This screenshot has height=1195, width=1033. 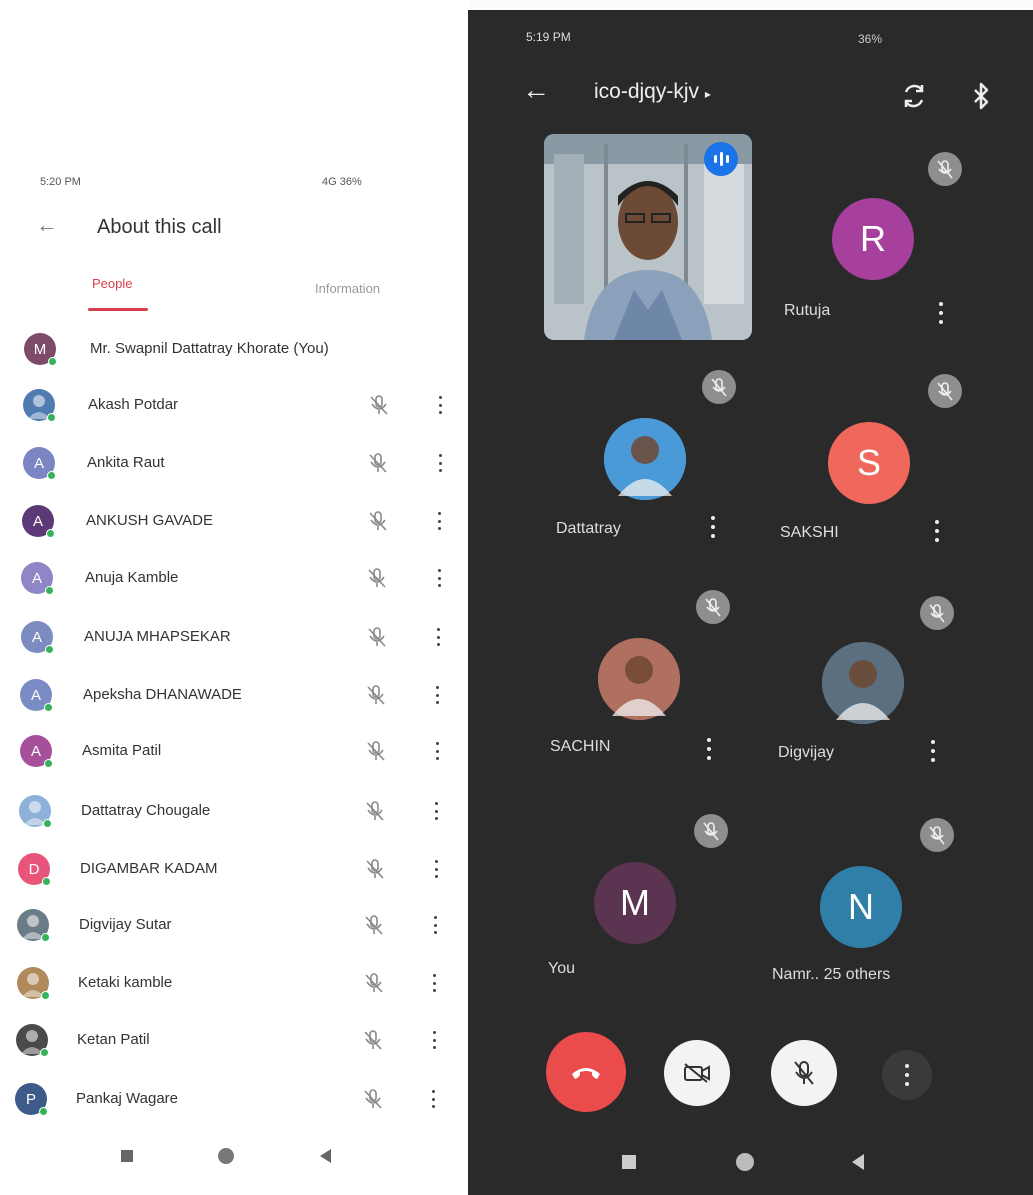 I want to click on status-time: 5:20 PM, so click(x=60, y=182).